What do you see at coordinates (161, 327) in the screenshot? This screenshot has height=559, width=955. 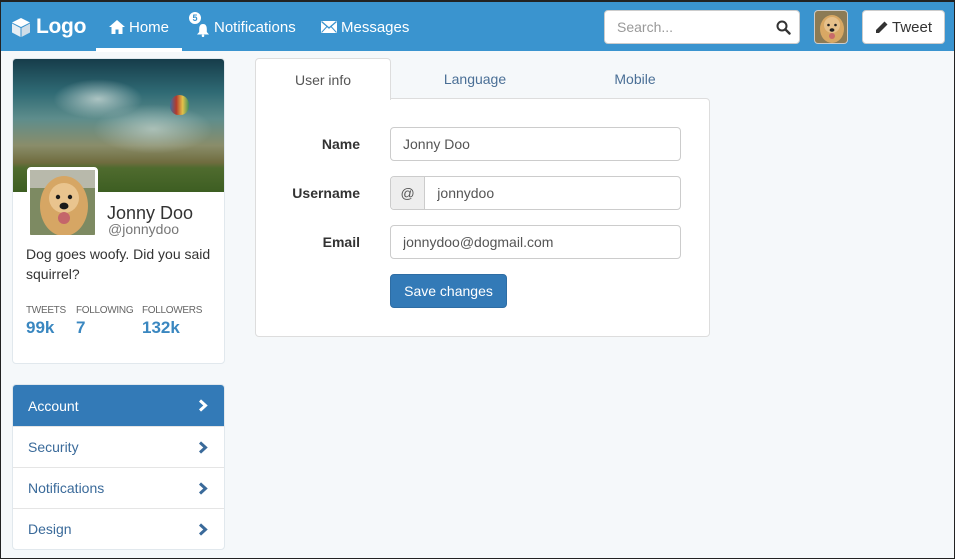 I see `stat-value: 132k` at bounding box center [161, 327].